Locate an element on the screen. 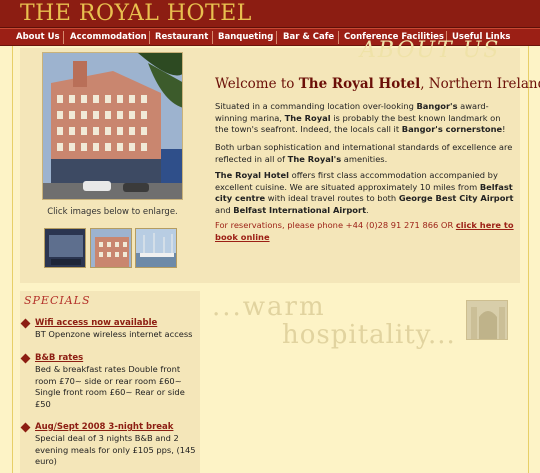 The width and height of the screenshot is (540, 473). nav-bar-cafe: Bar & Cafe is located at coordinates (308, 37).